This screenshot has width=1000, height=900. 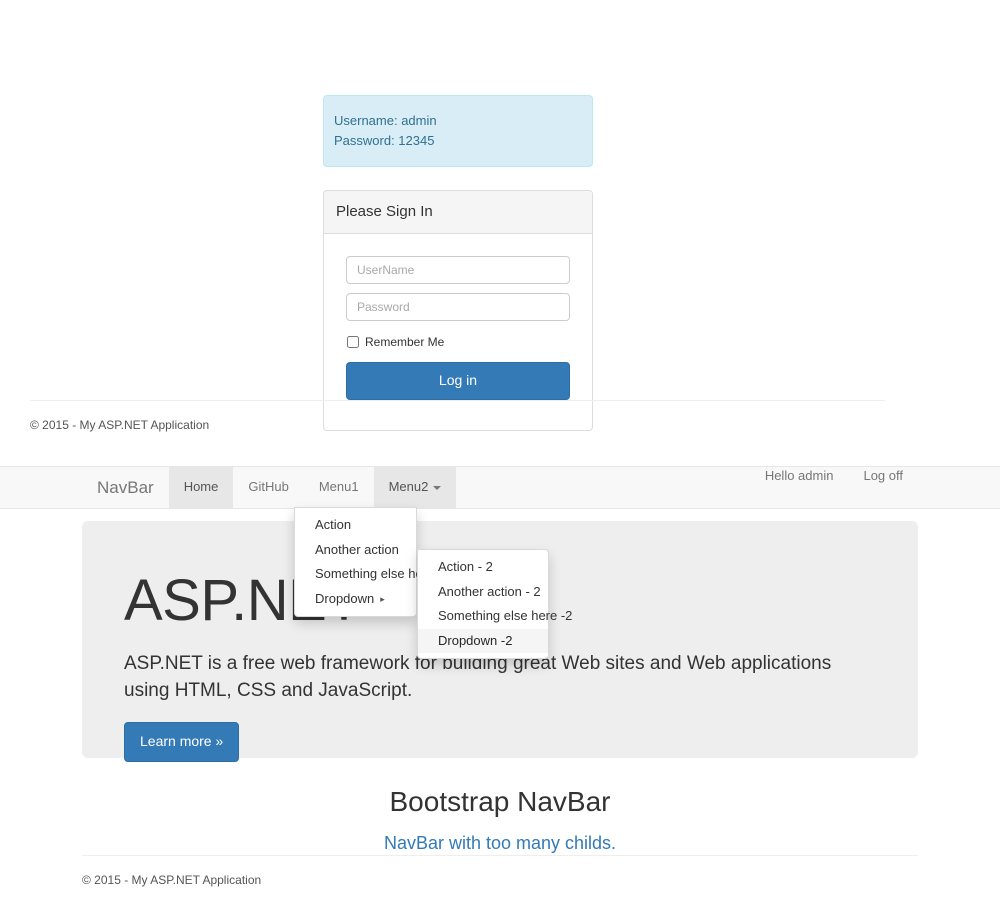 I want to click on sign-in-panel-heading: Please Sign In, so click(x=458, y=212).